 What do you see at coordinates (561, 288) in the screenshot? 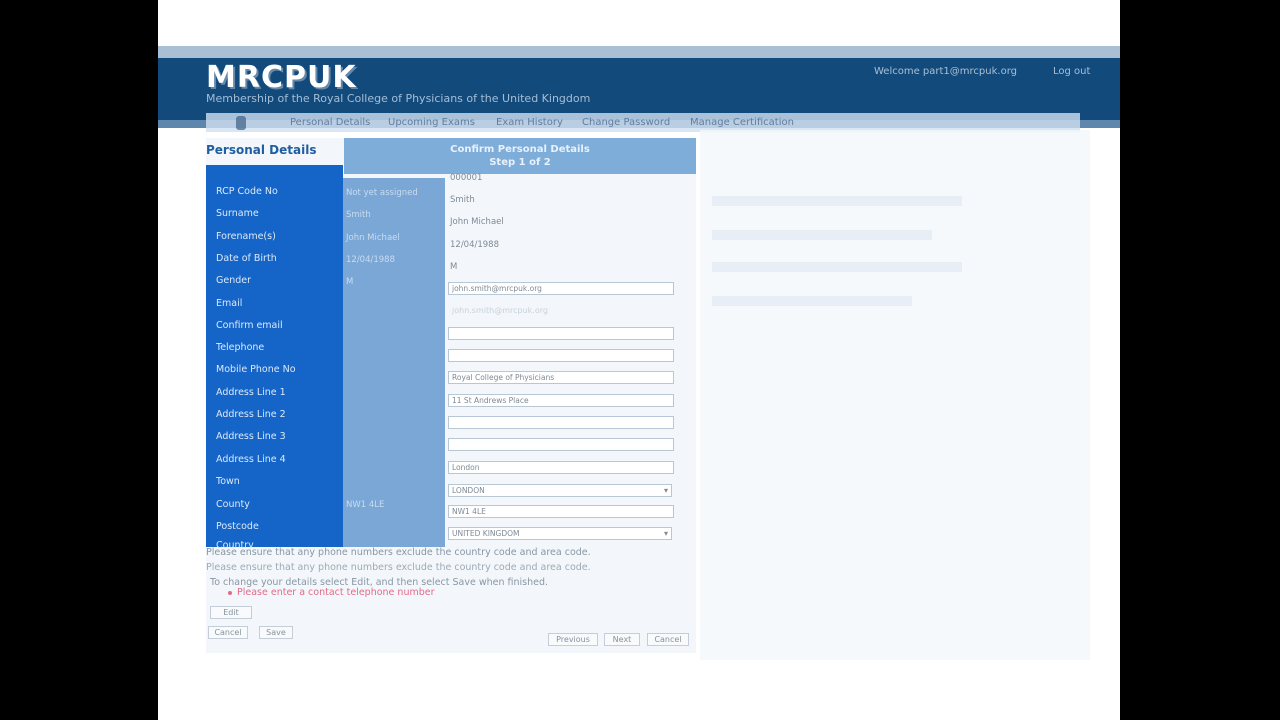
I see `email-field: john.smith@mrcpuk.org` at bounding box center [561, 288].